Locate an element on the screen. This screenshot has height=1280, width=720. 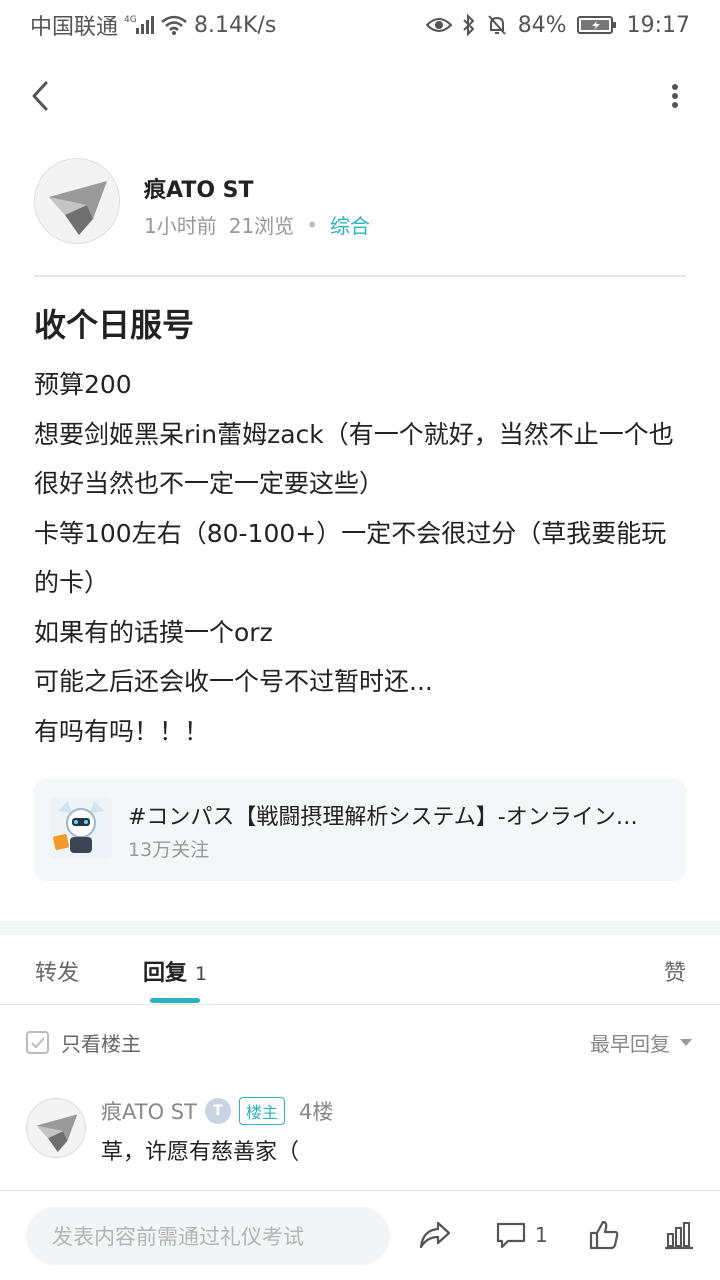
reply-filter-row: 只看楼主 最早回复 is located at coordinates (360, 1041).